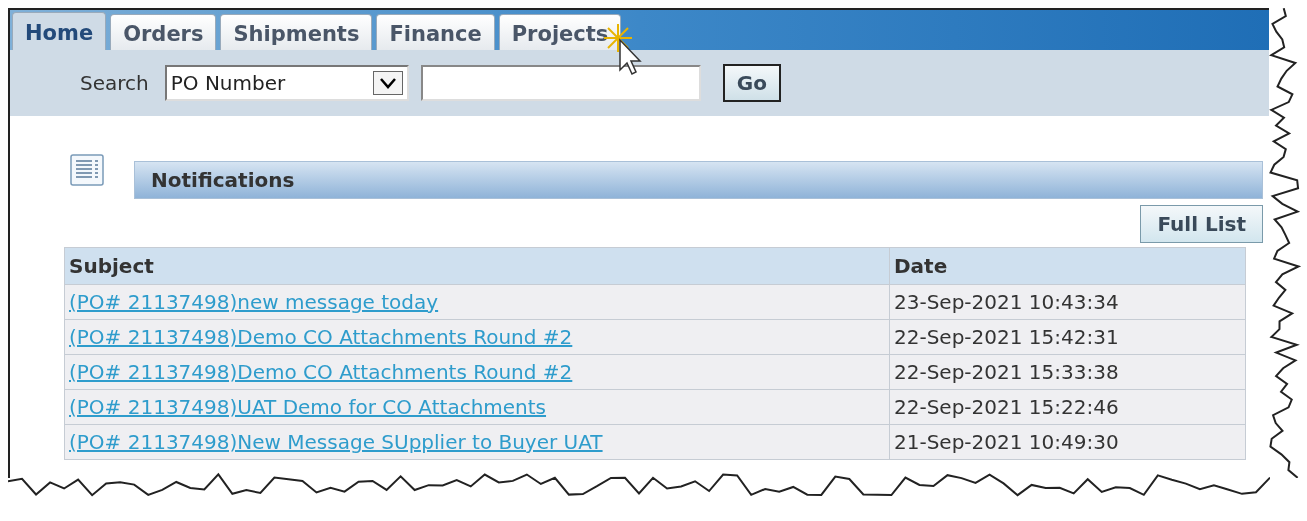 The width and height of the screenshot is (1307, 521). Describe the element at coordinates (387, 83) in the screenshot. I see `caret-icon` at that location.